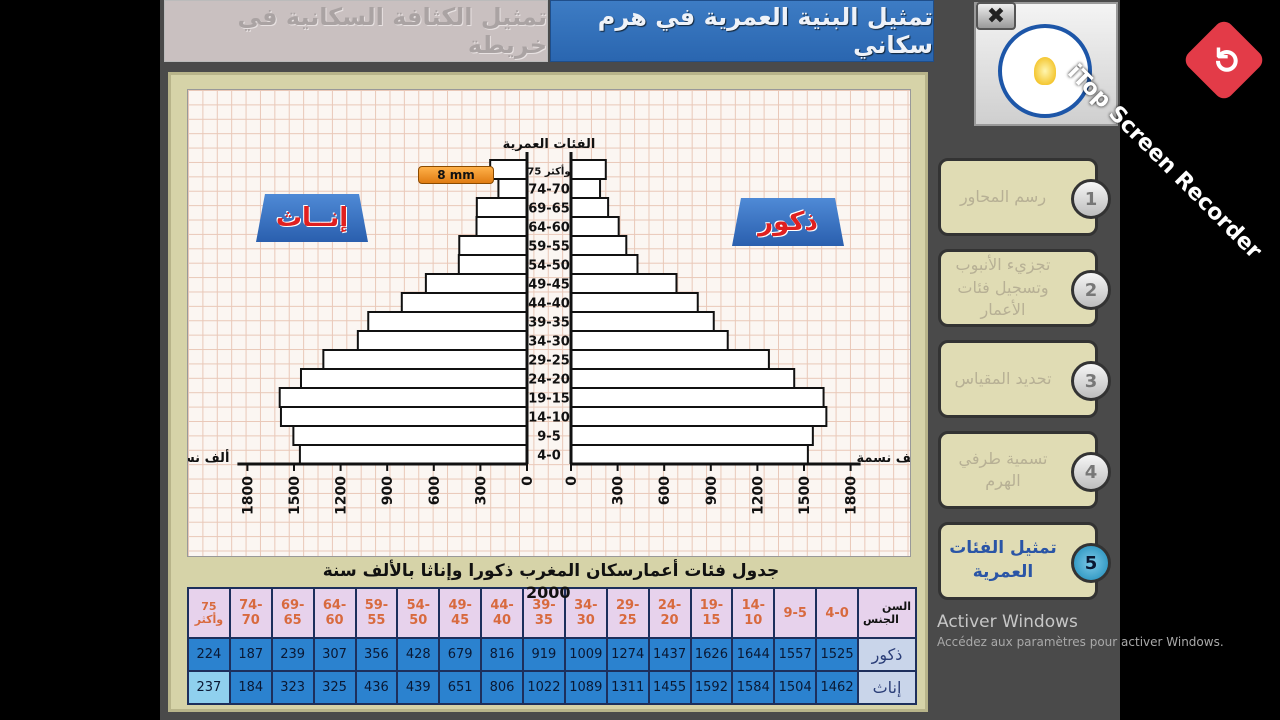 The height and width of the screenshot is (720, 1280). Describe the element at coordinates (1003, 378) in the screenshot. I see `step-label: تحديد المقياس` at that location.